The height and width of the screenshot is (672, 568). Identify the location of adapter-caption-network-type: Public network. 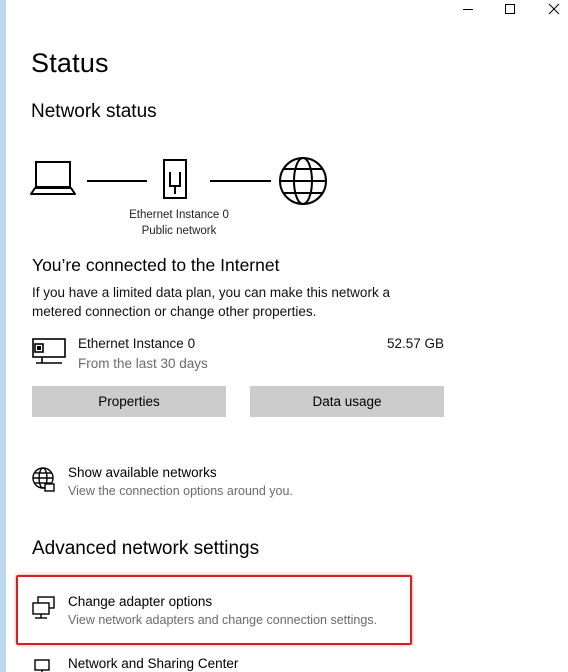
(179, 231).